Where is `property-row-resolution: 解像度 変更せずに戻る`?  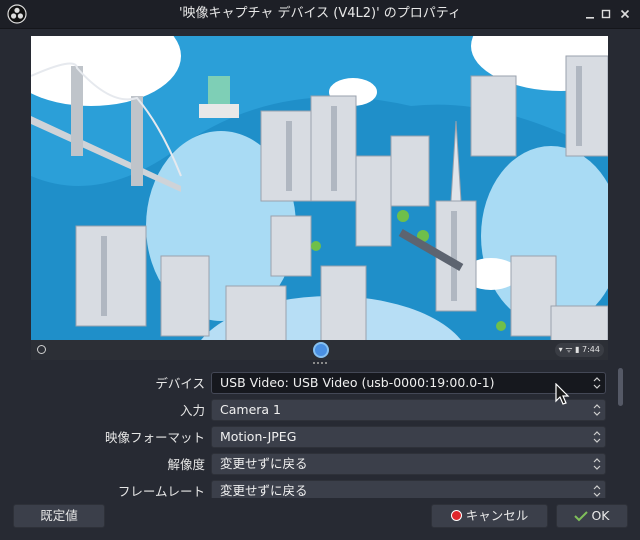 property-row-resolution: 解像度 変更せずに戻る is located at coordinates (306, 465).